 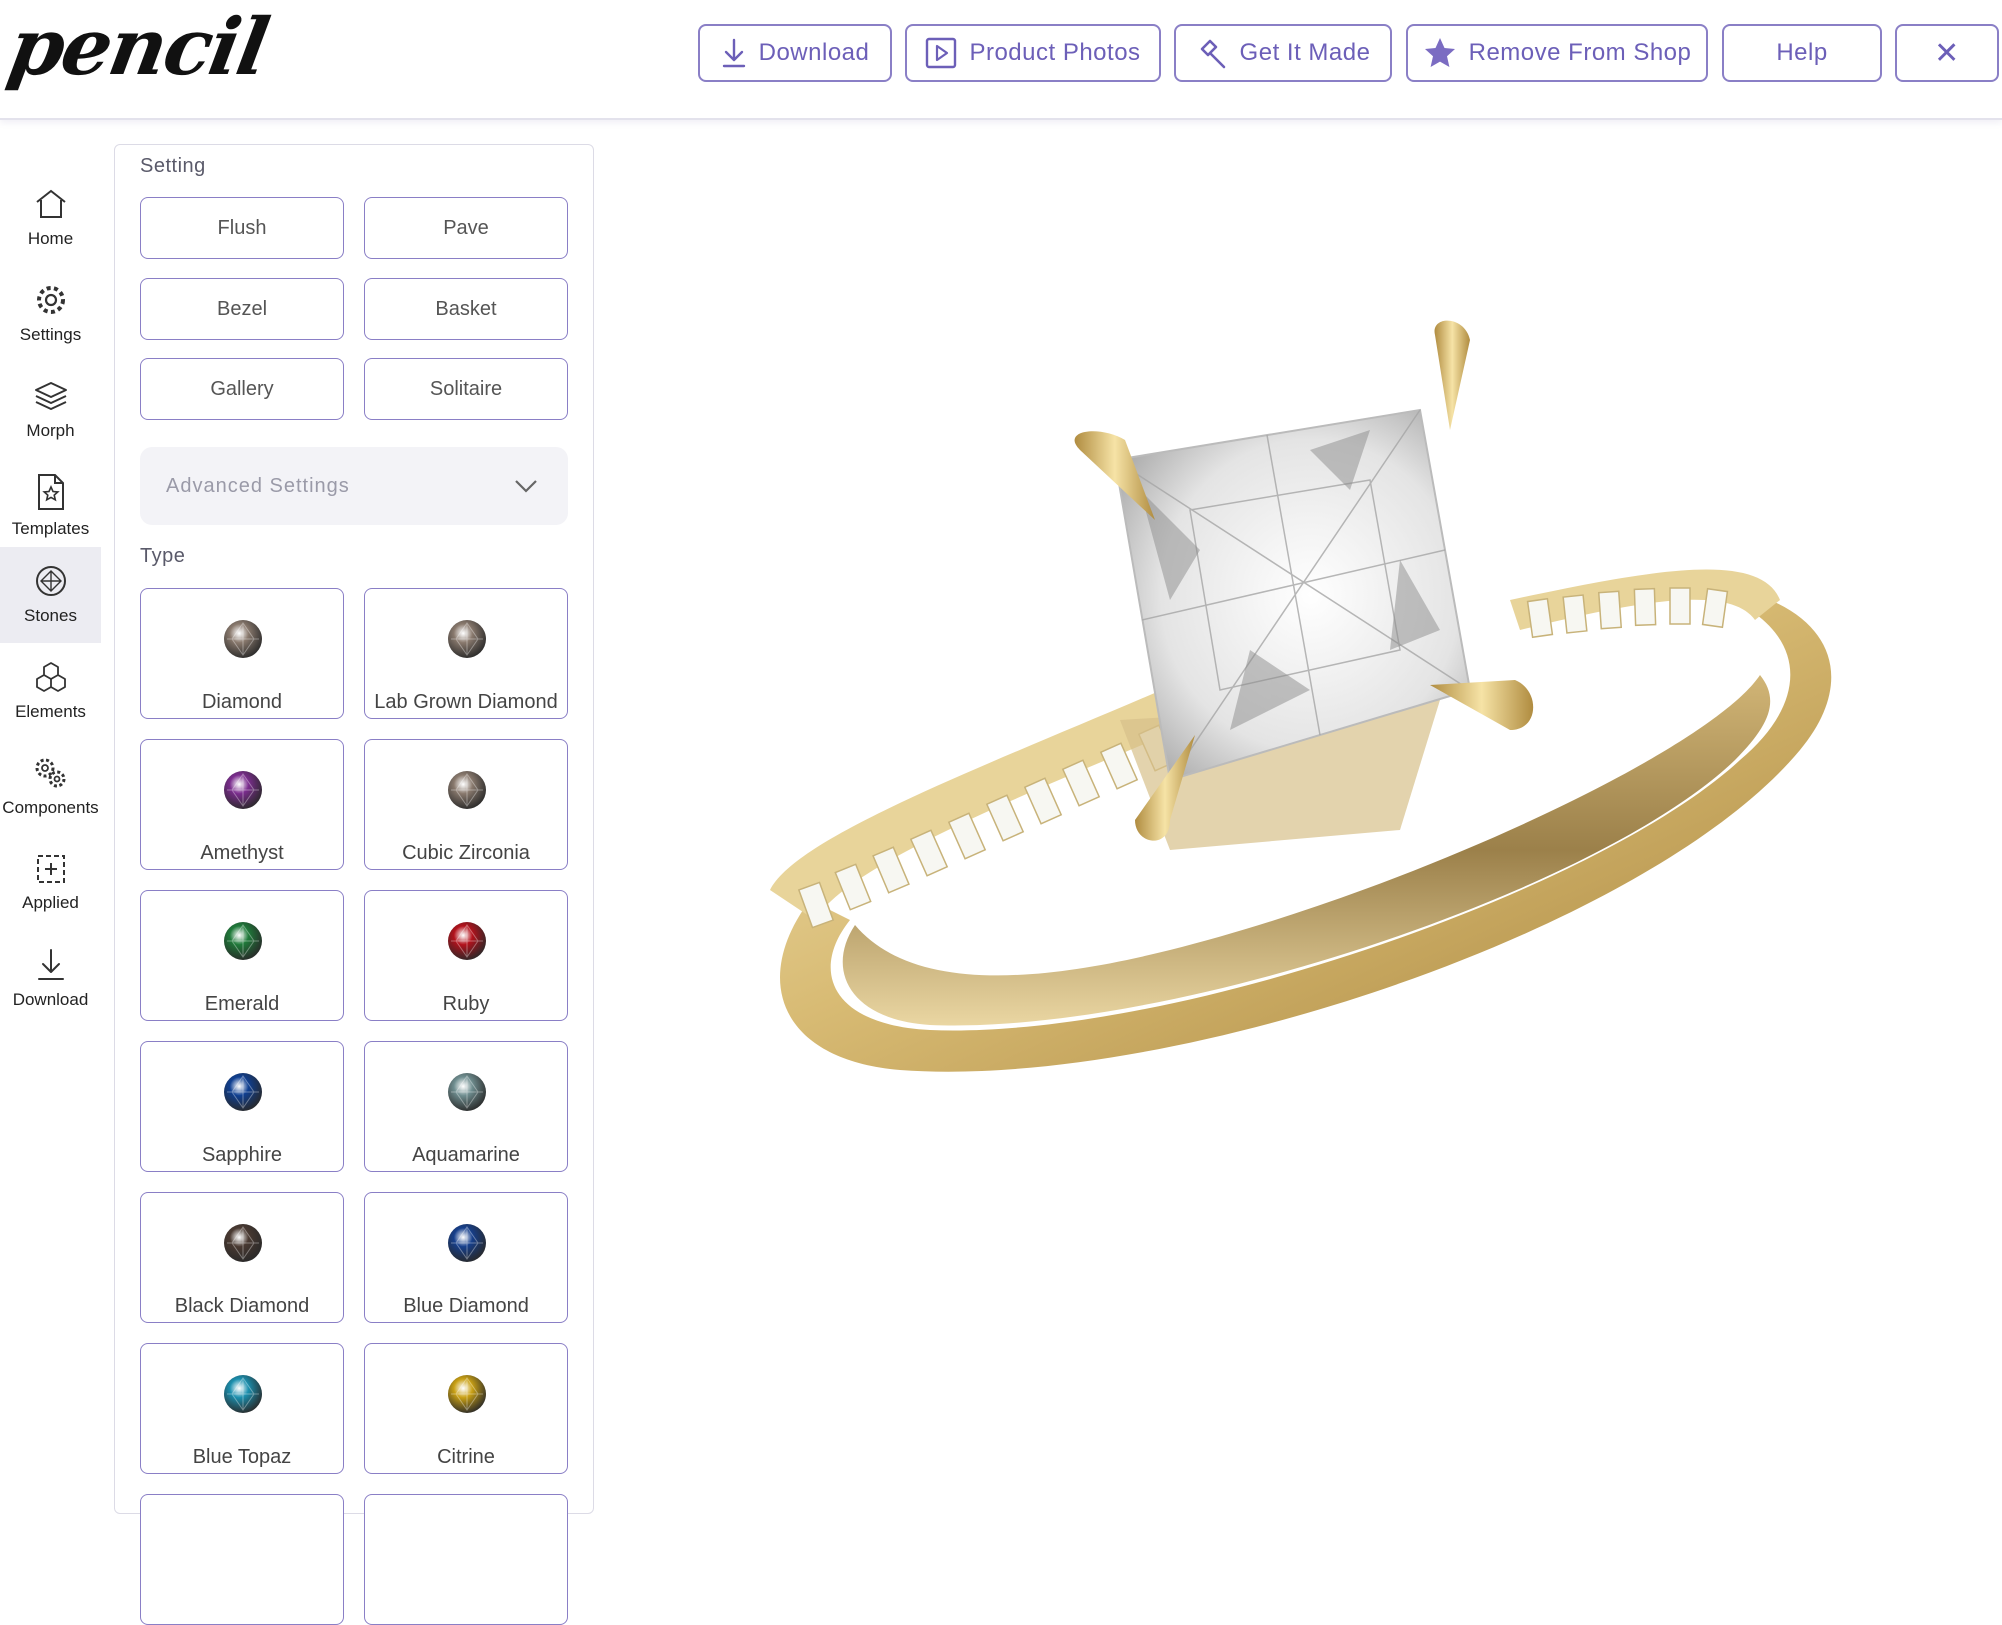 What do you see at coordinates (50, 300) in the screenshot?
I see `gear-icon` at bounding box center [50, 300].